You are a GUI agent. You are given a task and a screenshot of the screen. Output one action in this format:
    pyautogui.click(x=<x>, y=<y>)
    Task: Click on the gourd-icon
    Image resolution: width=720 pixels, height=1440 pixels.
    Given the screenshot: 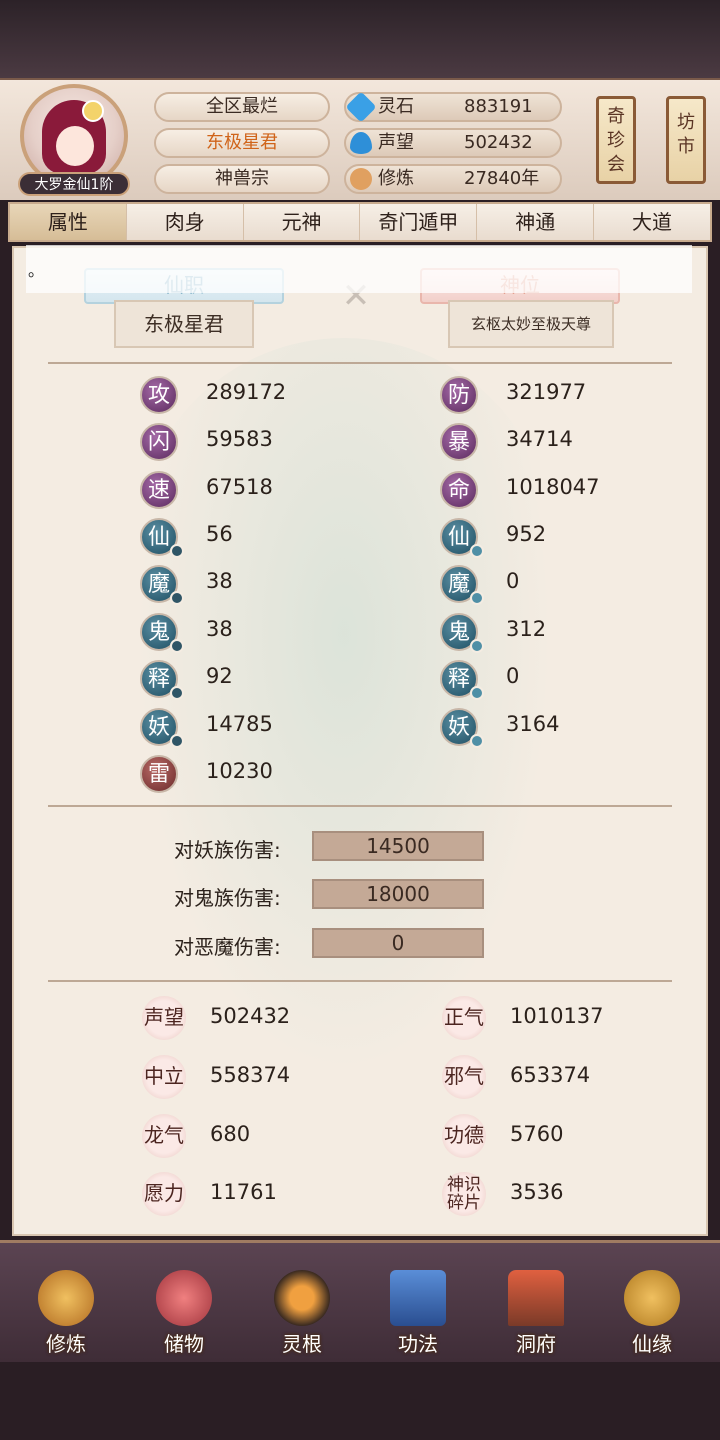 What is the action you would take?
    pyautogui.click(x=652, y=1298)
    